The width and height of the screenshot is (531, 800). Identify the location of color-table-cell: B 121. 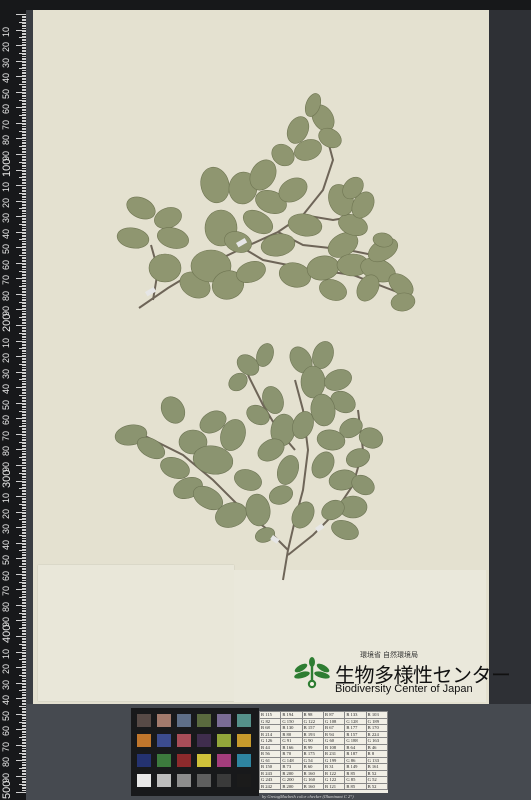
(334, 786).